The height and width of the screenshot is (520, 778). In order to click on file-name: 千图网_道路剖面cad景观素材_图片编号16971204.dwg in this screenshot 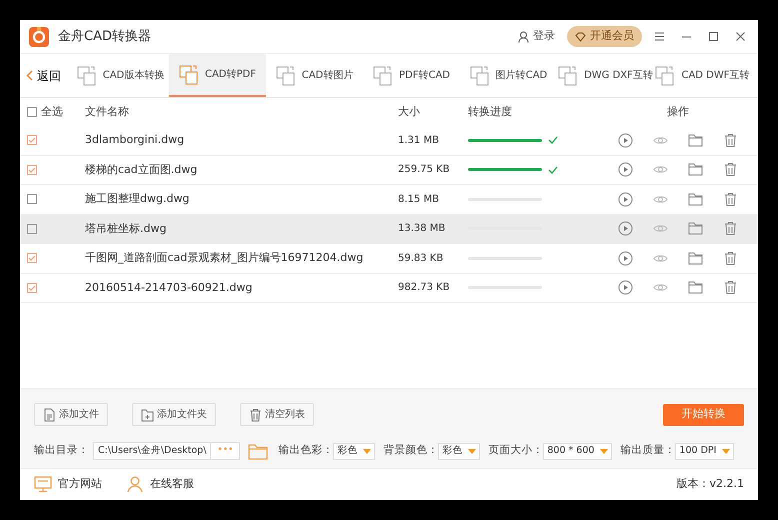, I will do `click(224, 257)`.